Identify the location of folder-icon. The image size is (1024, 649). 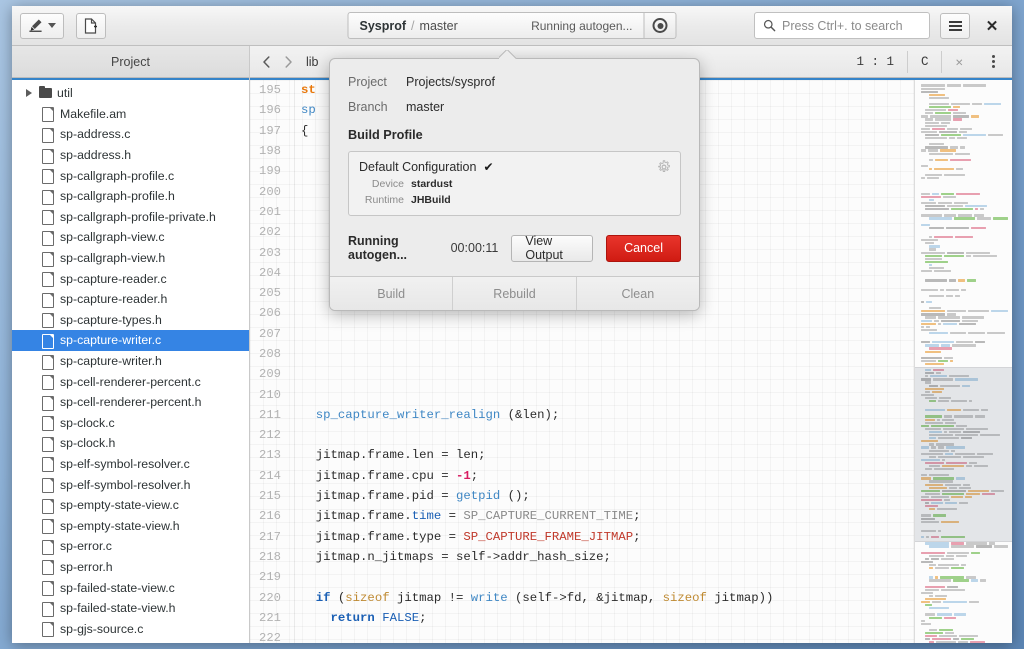
(45, 93).